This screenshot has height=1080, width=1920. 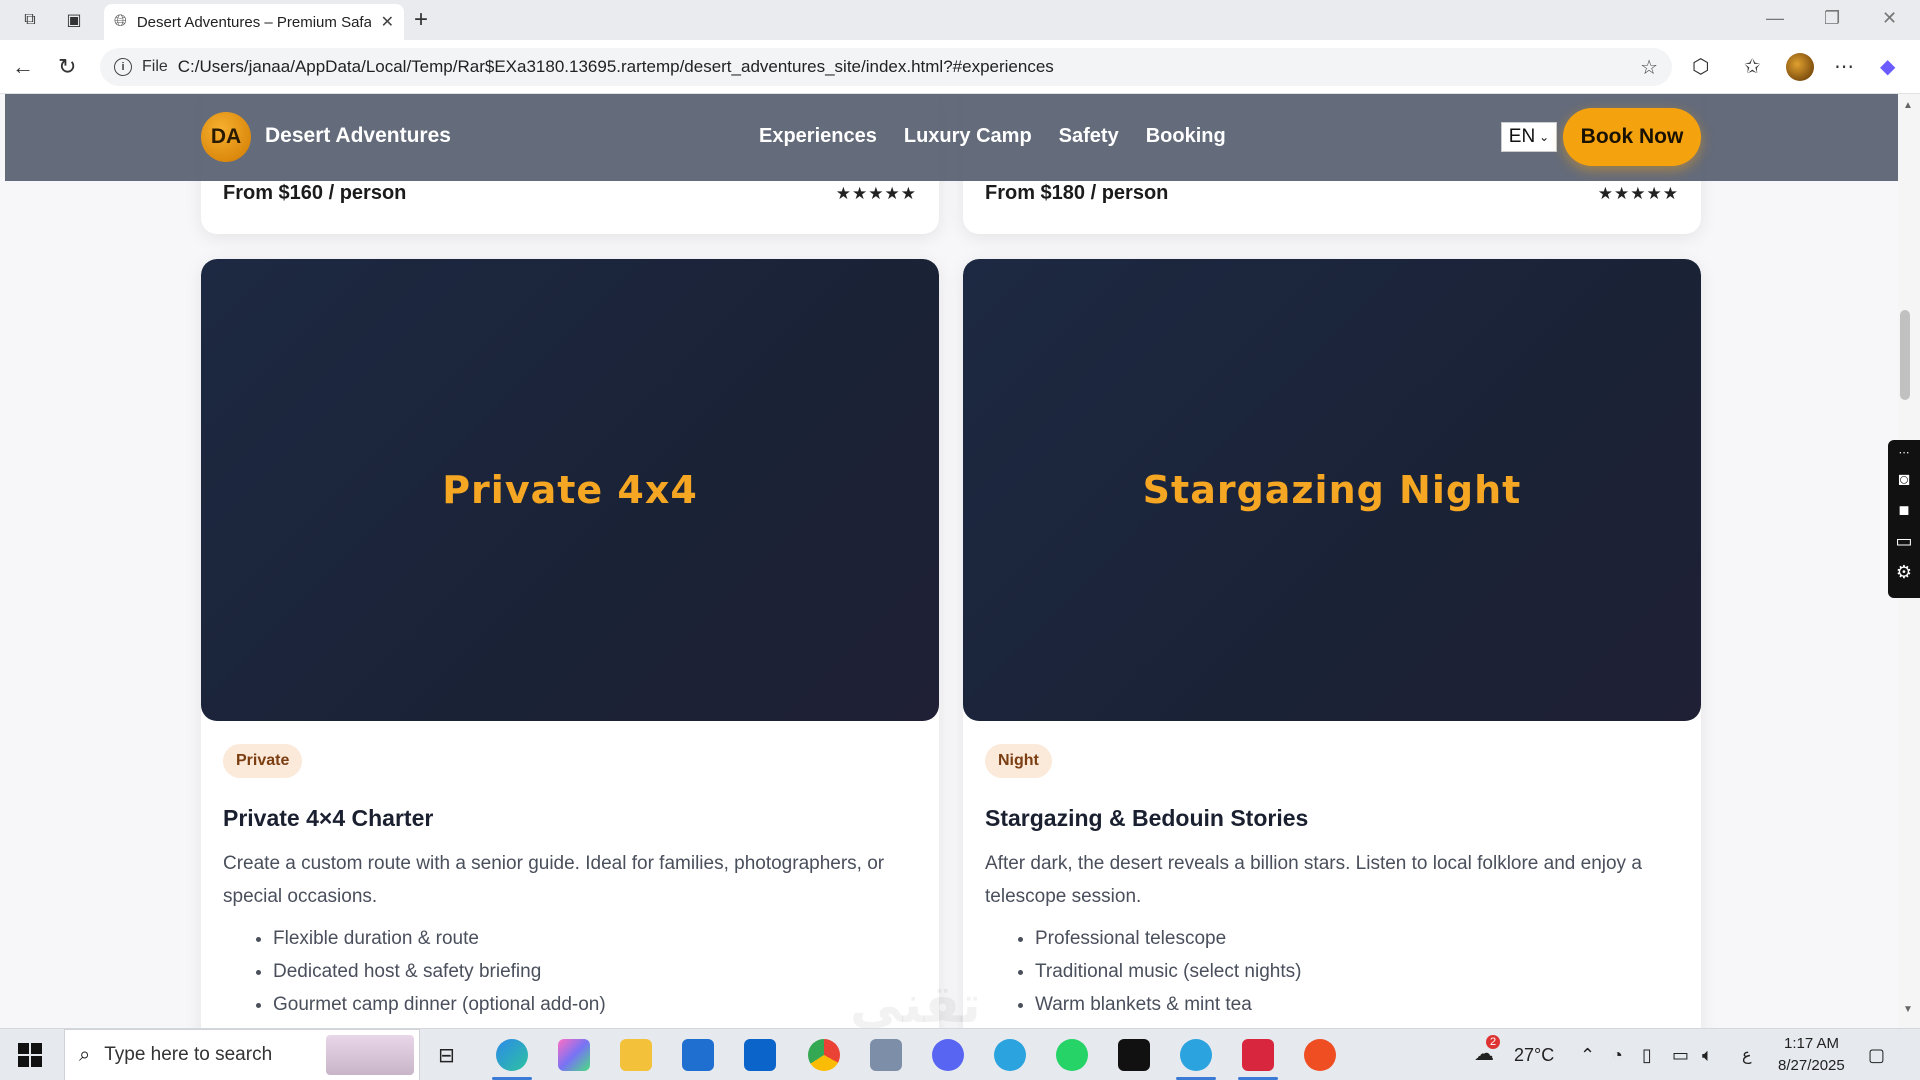 I want to click on nav-safety: Safety, so click(x=1089, y=136).